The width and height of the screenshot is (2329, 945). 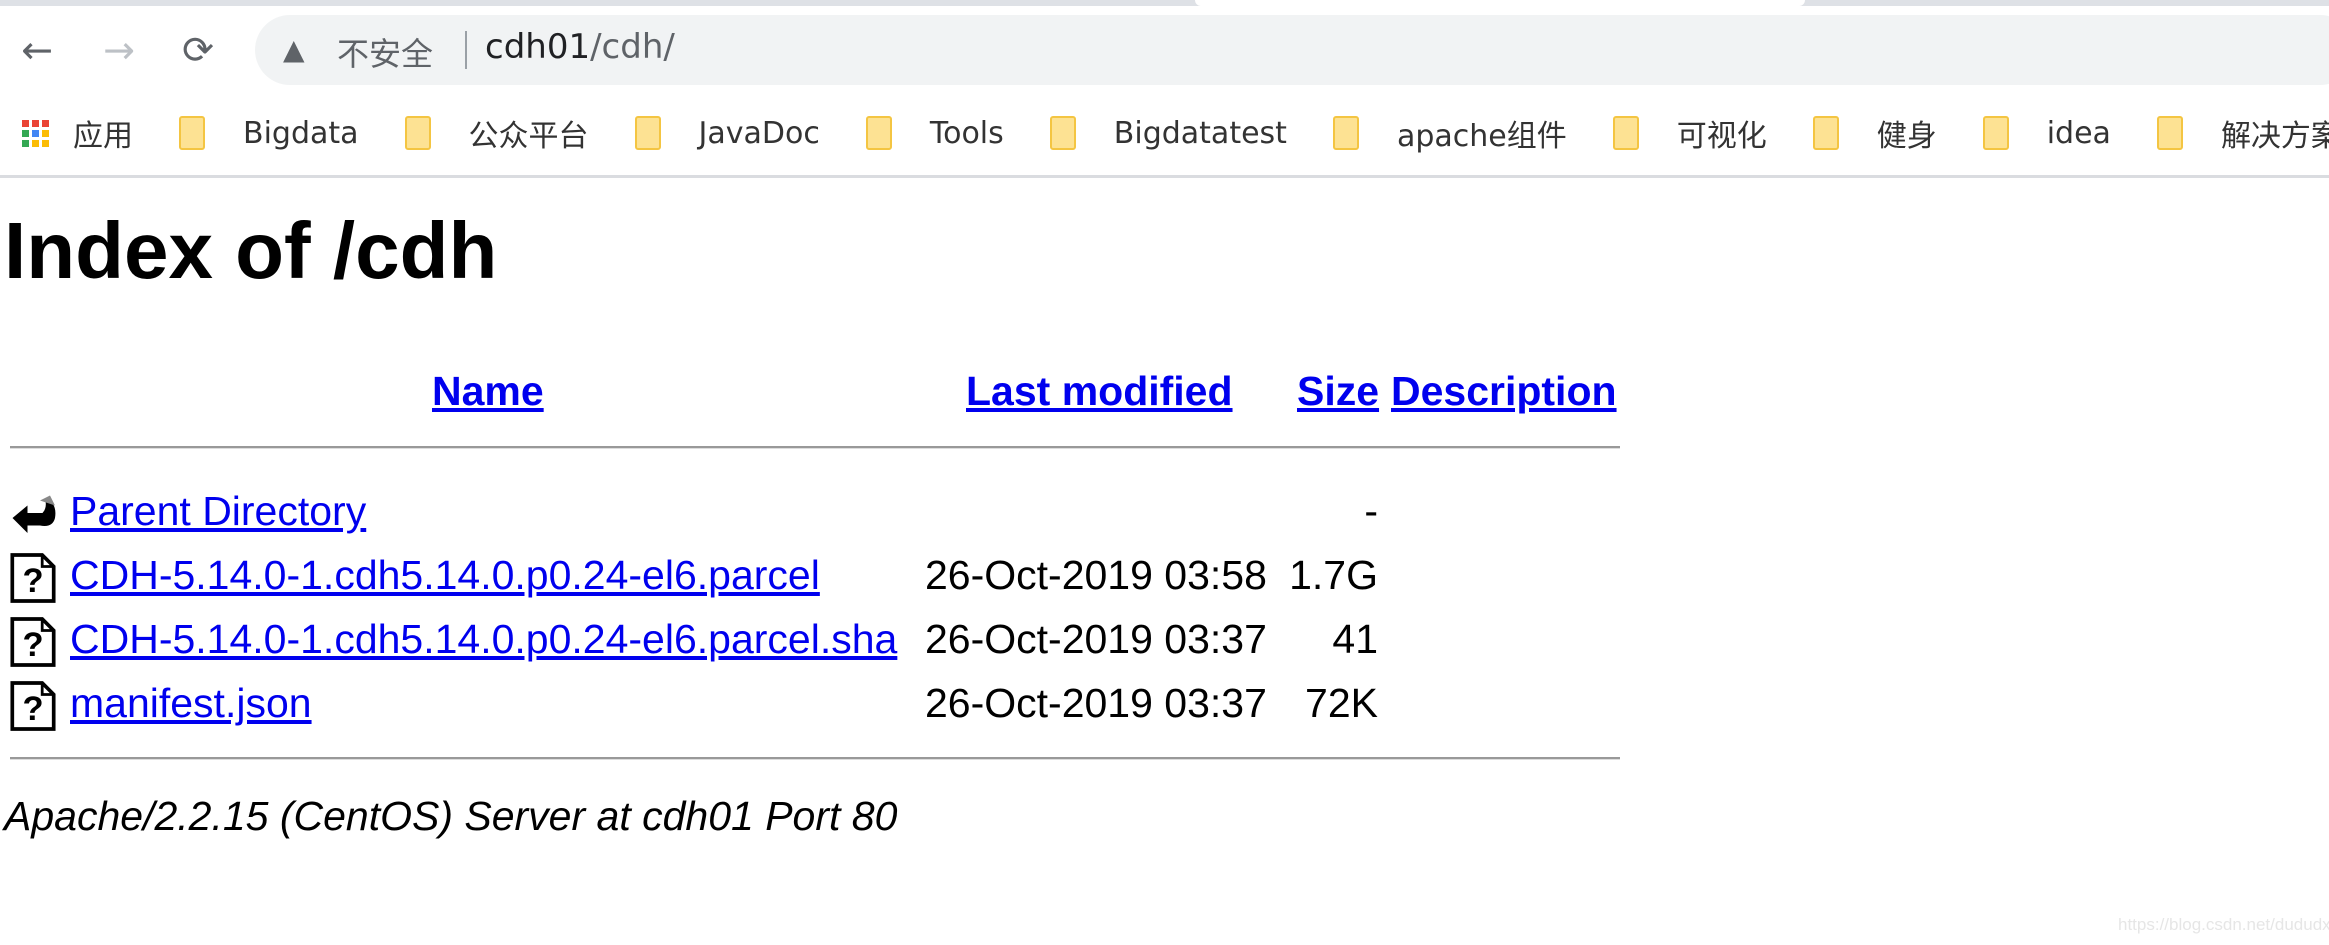 What do you see at coordinates (1504, 391) in the screenshot?
I see `sort-description-link: Description` at bounding box center [1504, 391].